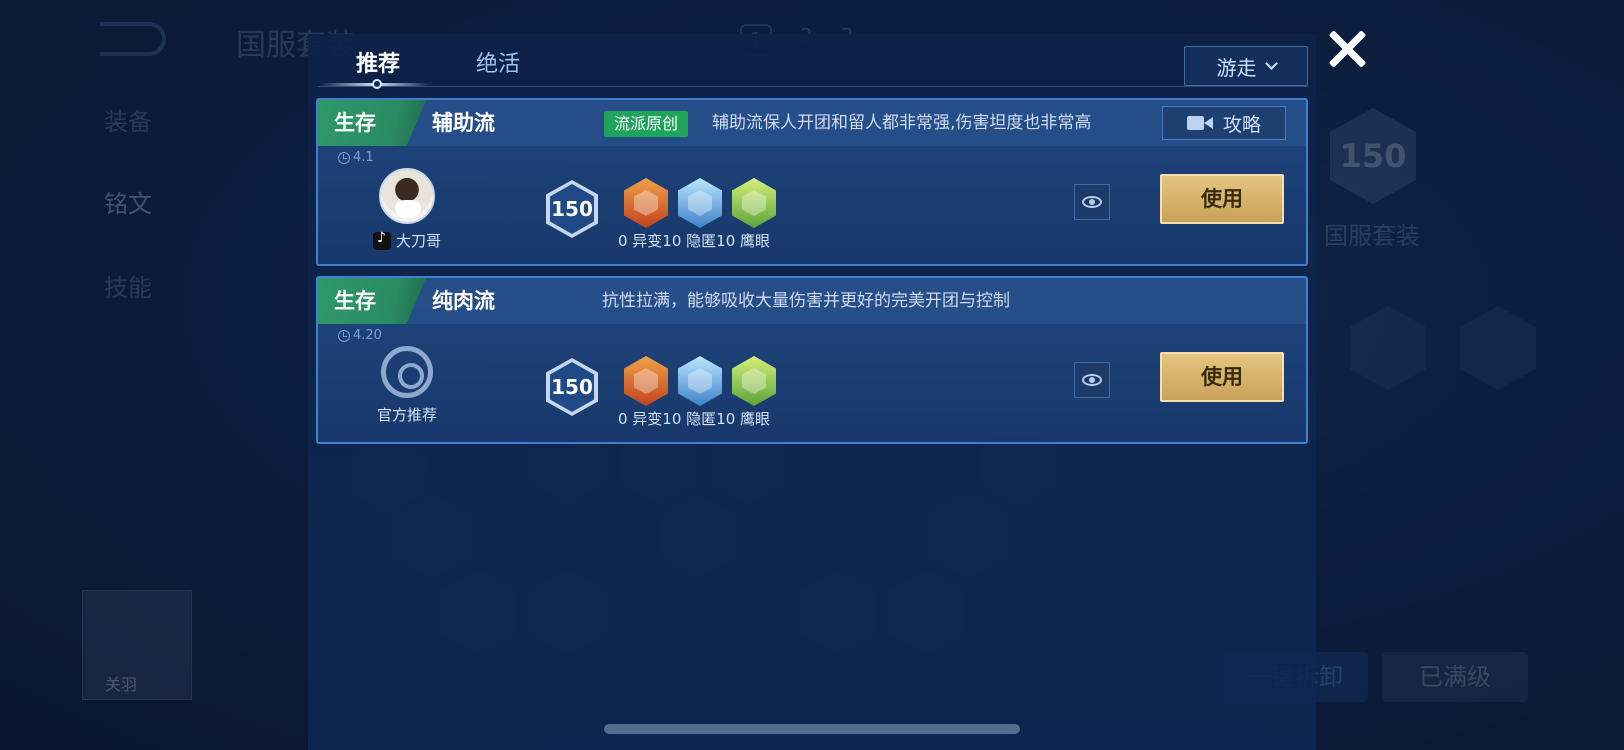 The image size is (1624, 750). Describe the element at coordinates (407, 196) in the screenshot. I see `avatar` at that location.